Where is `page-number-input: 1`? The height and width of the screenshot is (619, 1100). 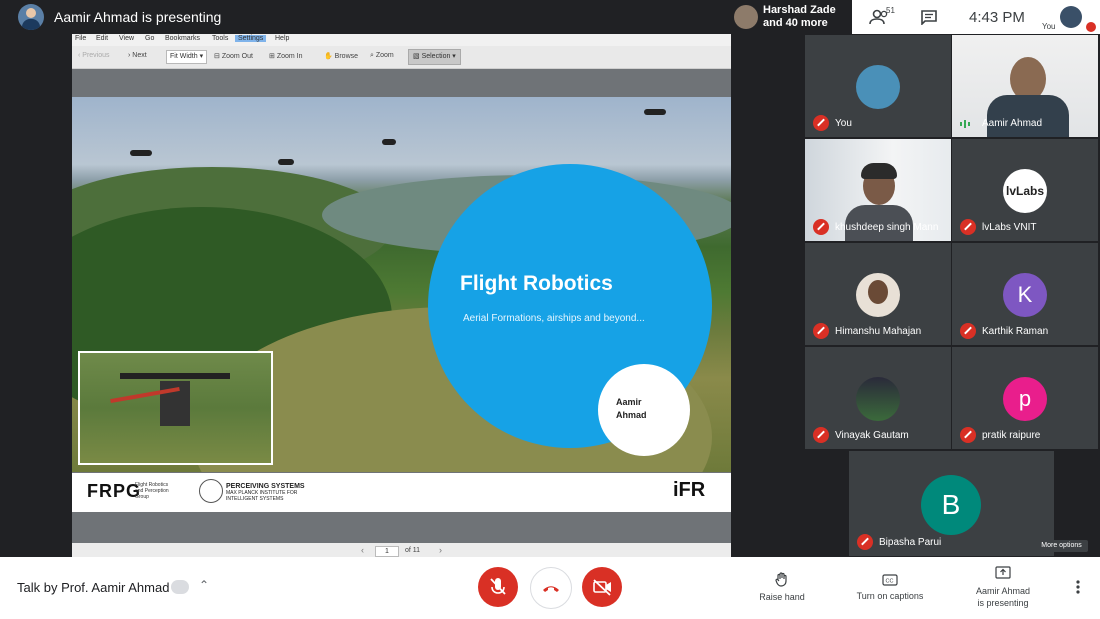
page-number-input: 1 is located at coordinates (387, 551).